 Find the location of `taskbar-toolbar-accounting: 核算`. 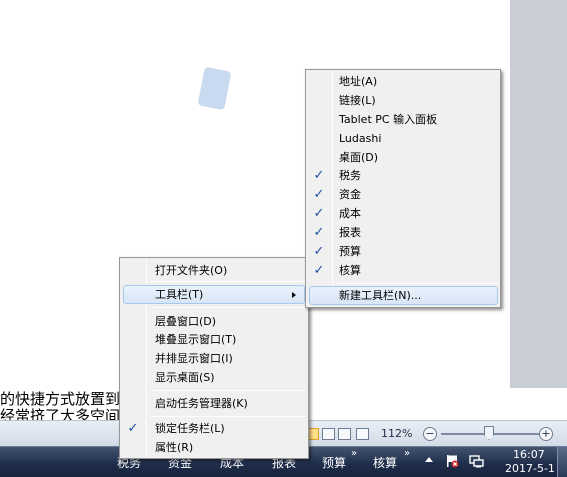

taskbar-toolbar-accounting: 核算 is located at coordinates (385, 462).